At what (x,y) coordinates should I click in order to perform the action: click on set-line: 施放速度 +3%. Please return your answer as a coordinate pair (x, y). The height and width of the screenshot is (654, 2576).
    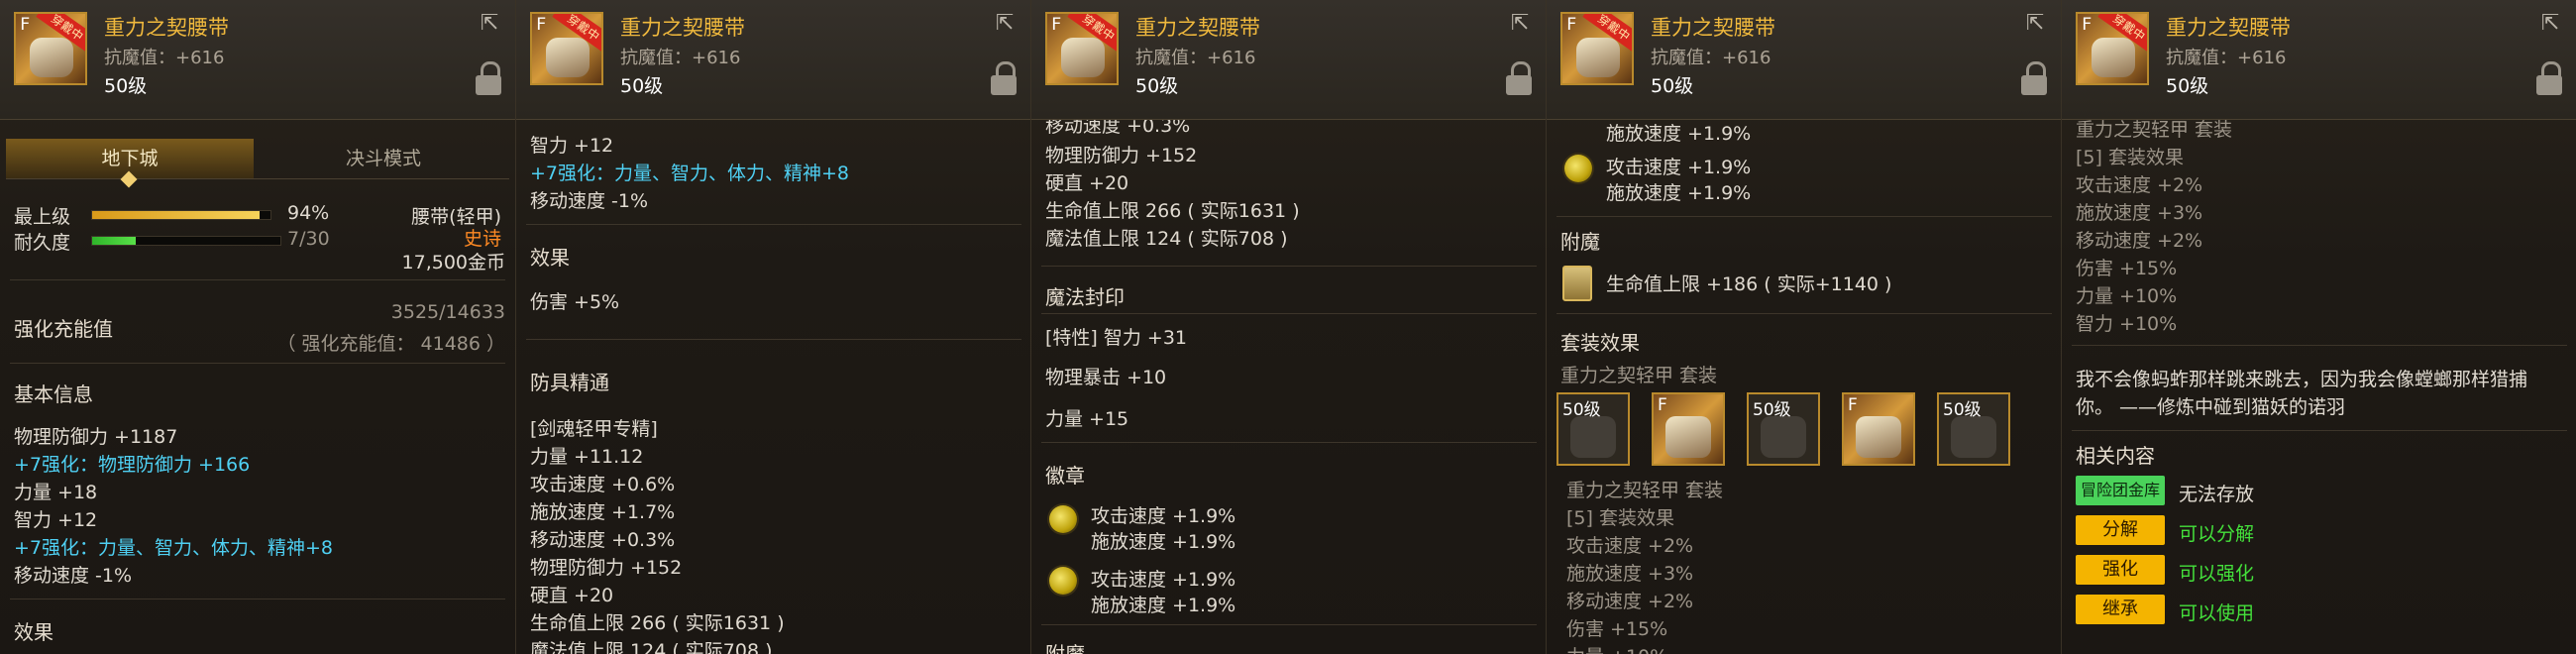
    Looking at the image, I should click on (2139, 213).